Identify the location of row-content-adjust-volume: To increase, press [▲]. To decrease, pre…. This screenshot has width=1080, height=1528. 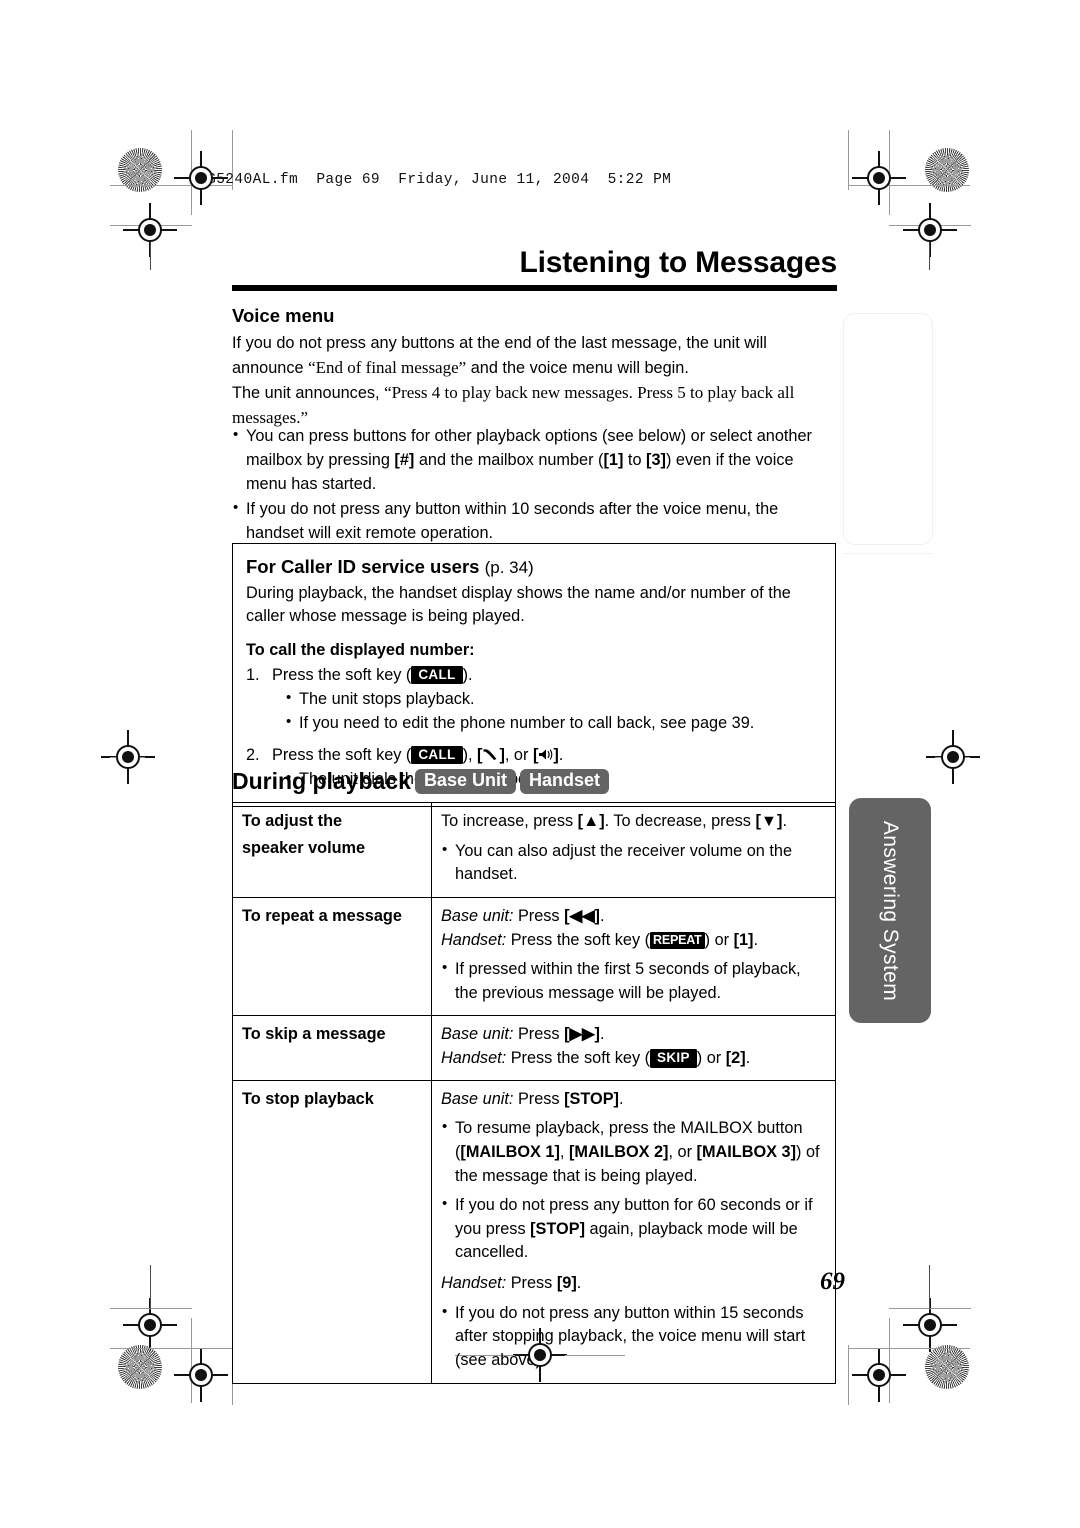
(633, 850).